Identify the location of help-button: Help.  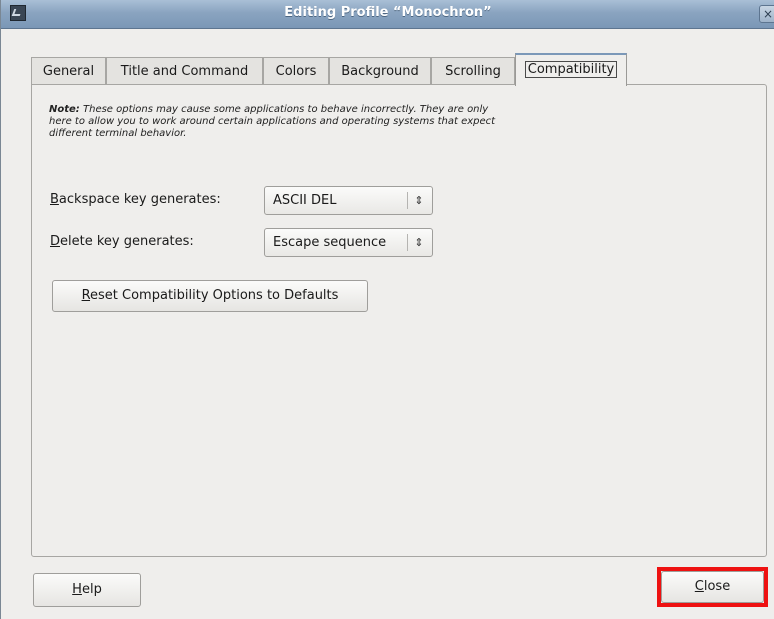
(87, 590).